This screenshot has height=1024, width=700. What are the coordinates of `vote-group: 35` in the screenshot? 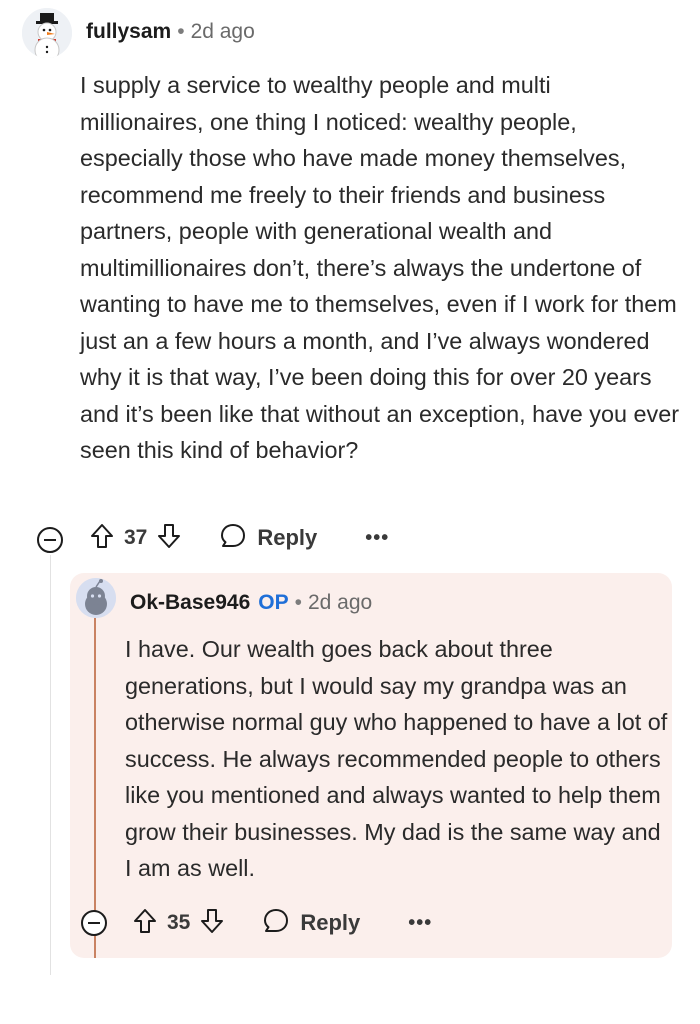 It's located at (178, 923).